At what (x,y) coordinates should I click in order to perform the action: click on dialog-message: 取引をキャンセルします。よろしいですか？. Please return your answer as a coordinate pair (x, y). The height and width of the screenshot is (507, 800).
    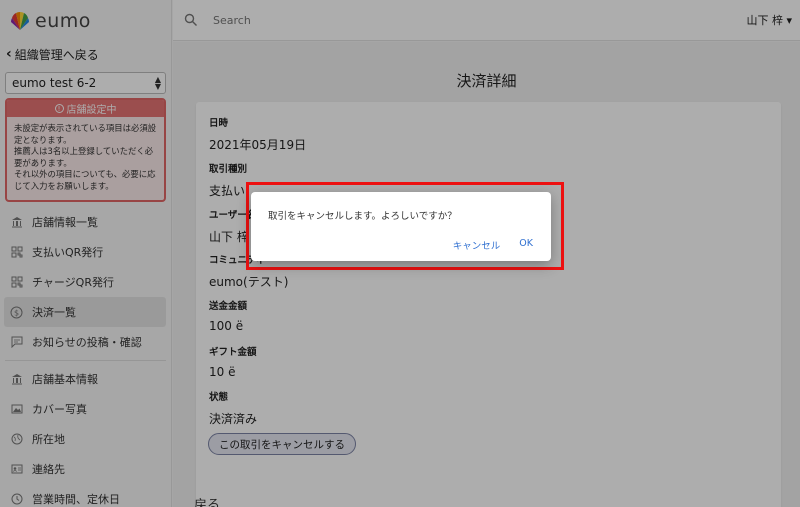
    Looking at the image, I should click on (362, 216).